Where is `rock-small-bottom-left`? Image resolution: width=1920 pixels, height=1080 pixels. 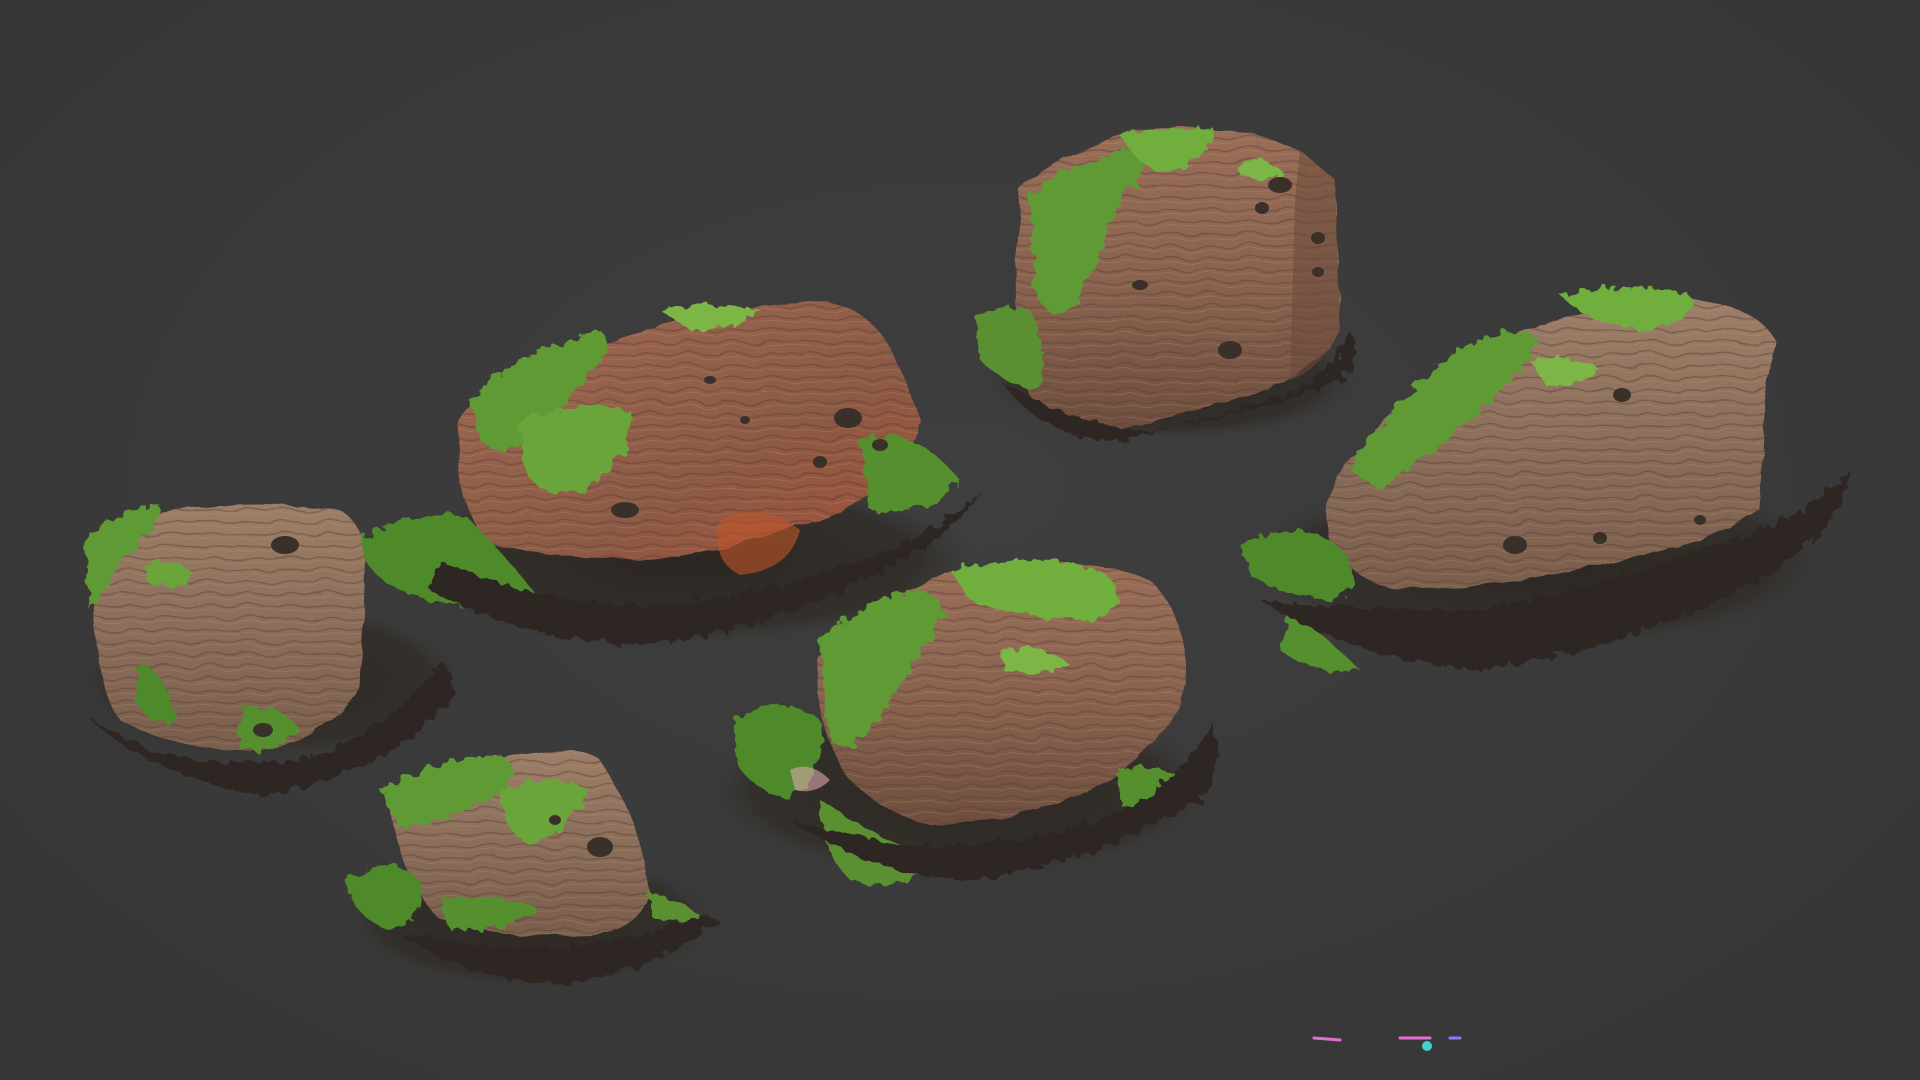 rock-small-bottom-left is located at coordinates (530, 870).